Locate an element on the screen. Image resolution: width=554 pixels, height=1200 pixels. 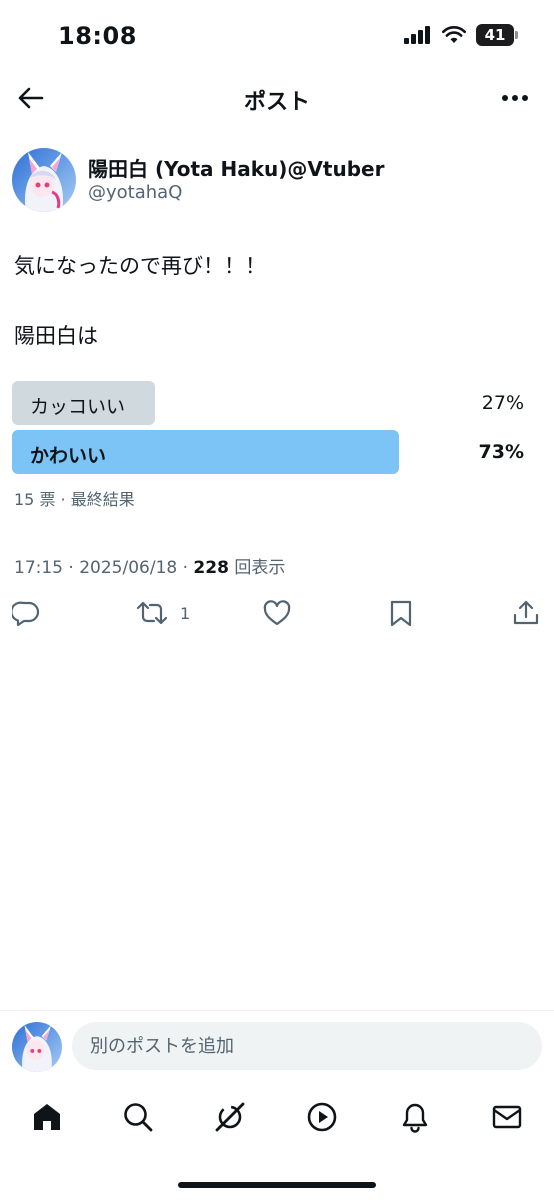
arrow-left-icon is located at coordinates (31, 98).